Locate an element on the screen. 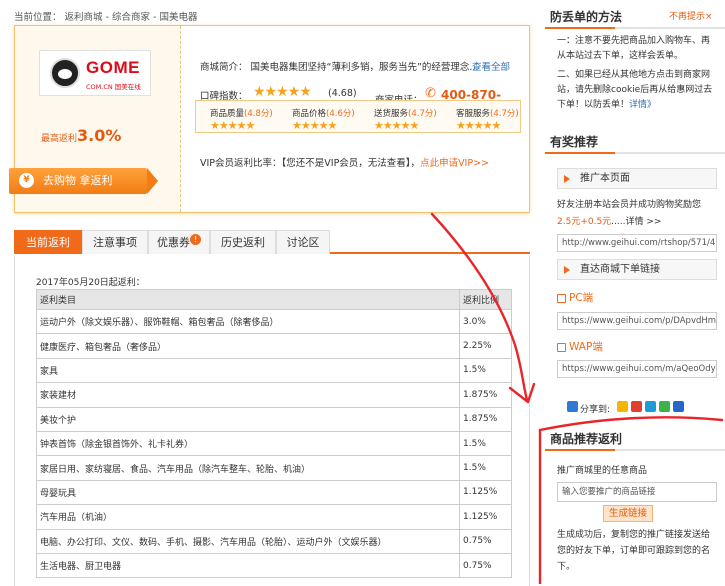 Image resolution: width=725 pixels, height=586 pixels. rate-cell: 3.0% is located at coordinates (485, 321).